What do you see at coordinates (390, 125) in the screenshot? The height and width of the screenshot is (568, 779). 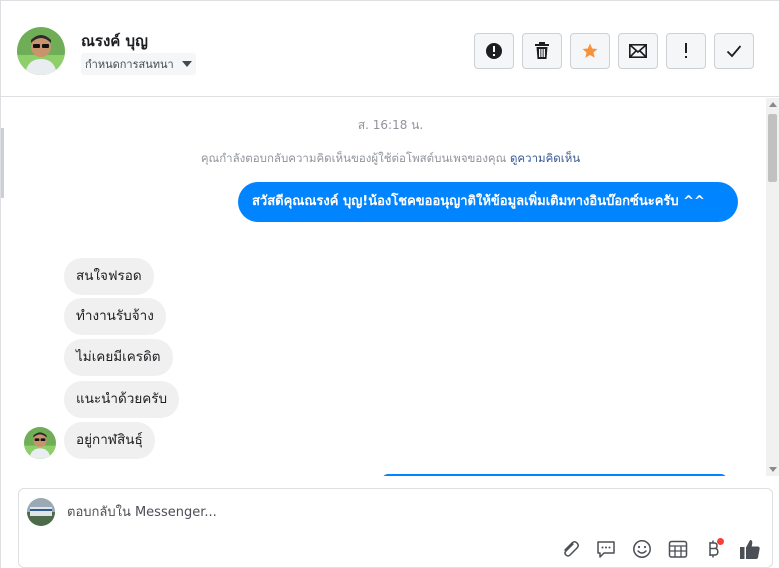 I see `message-timestamp: ส. 16:18 น.` at bounding box center [390, 125].